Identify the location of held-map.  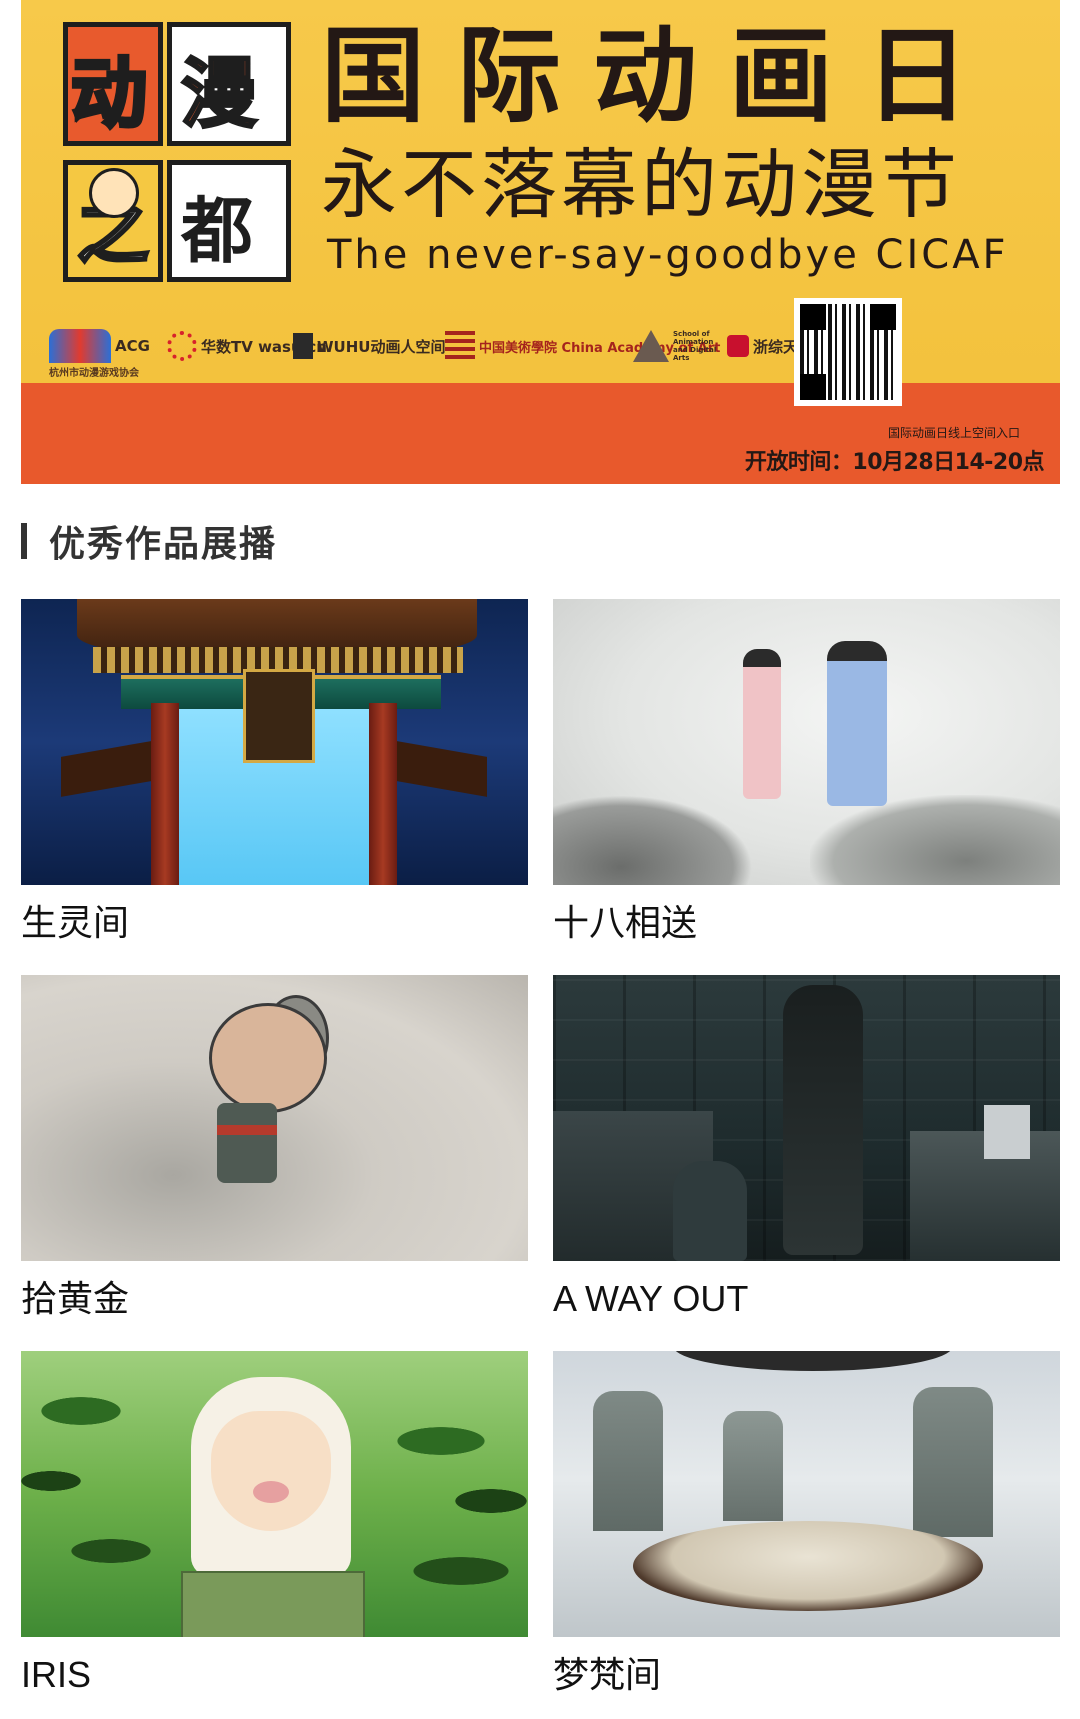
(273, 1604).